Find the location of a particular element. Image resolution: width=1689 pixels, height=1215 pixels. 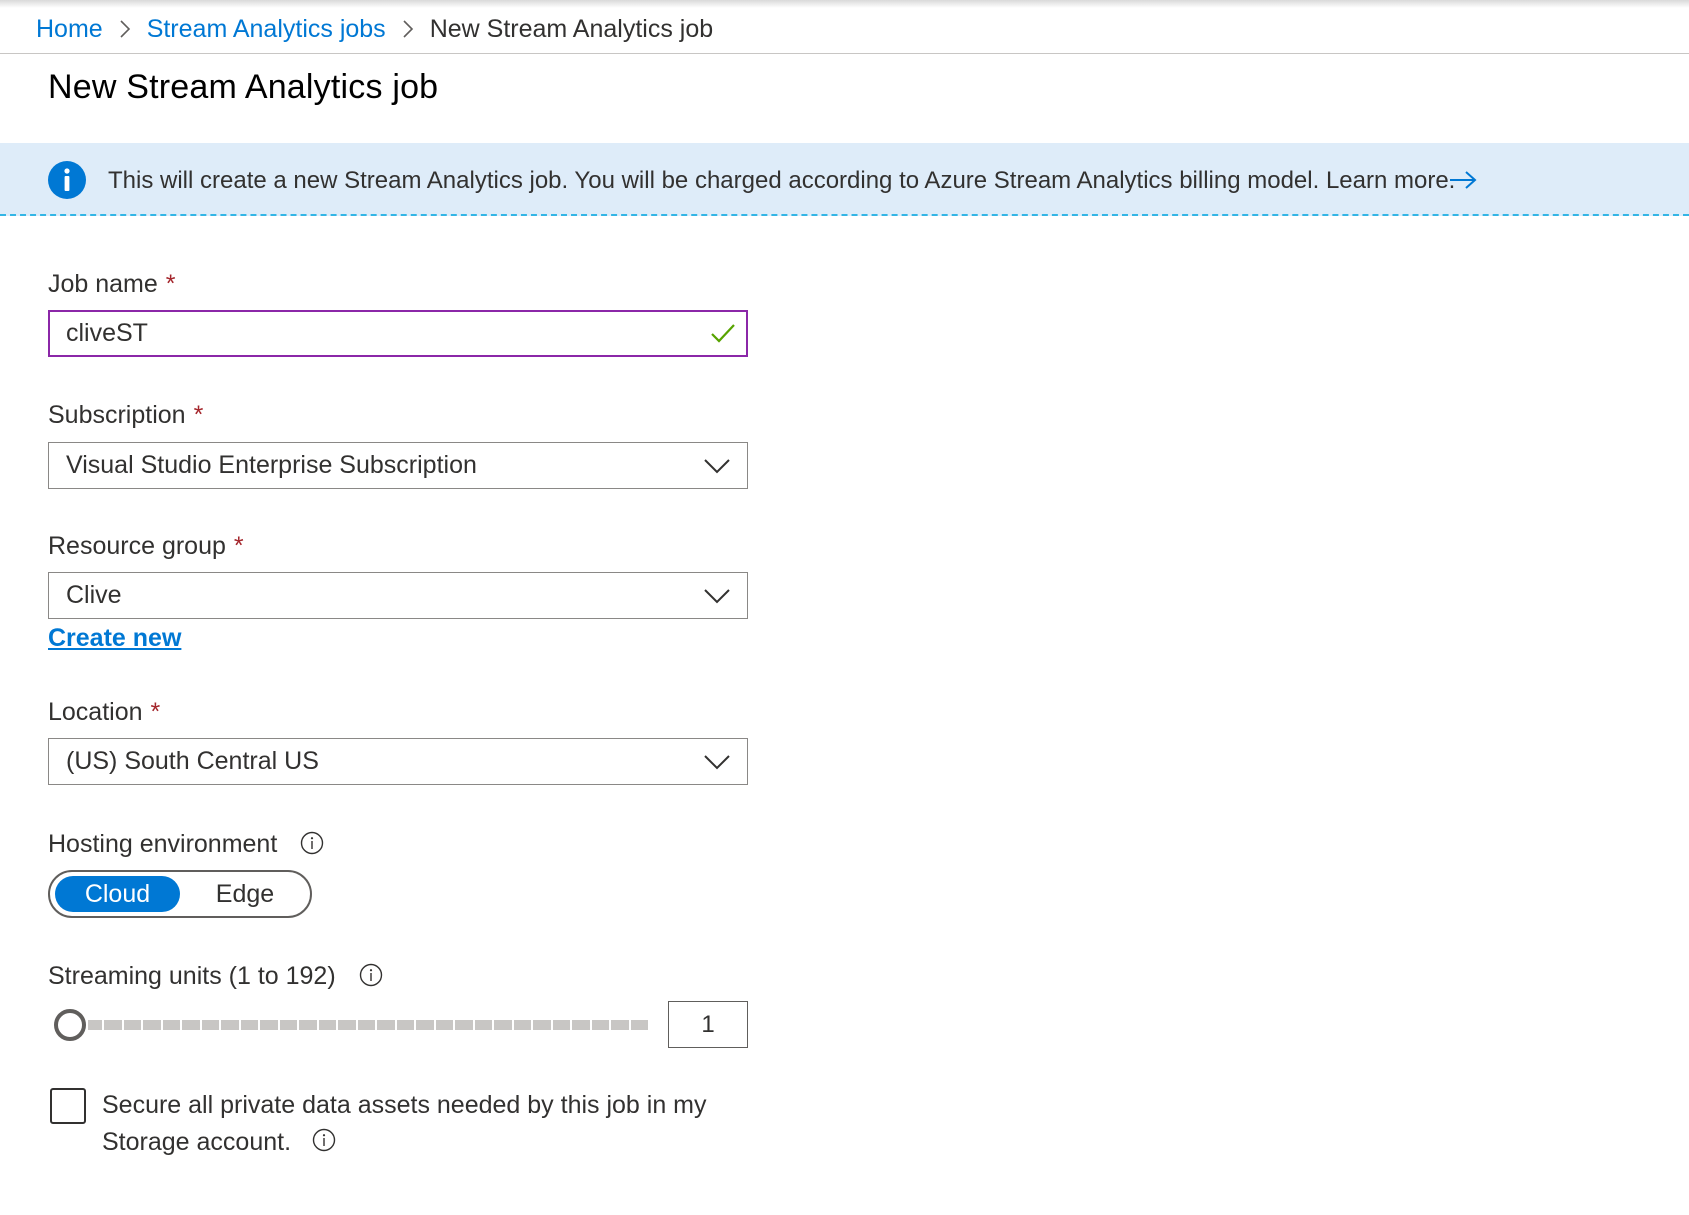

job-name-label: Job name * is located at coordinates (112, 284).